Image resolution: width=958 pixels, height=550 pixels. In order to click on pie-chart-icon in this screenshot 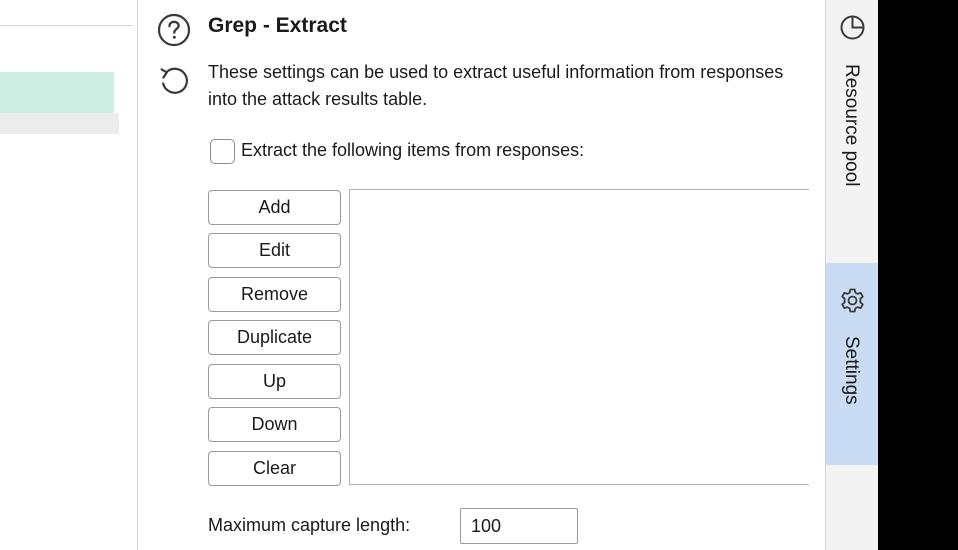, I will do `click(852, 27)`.